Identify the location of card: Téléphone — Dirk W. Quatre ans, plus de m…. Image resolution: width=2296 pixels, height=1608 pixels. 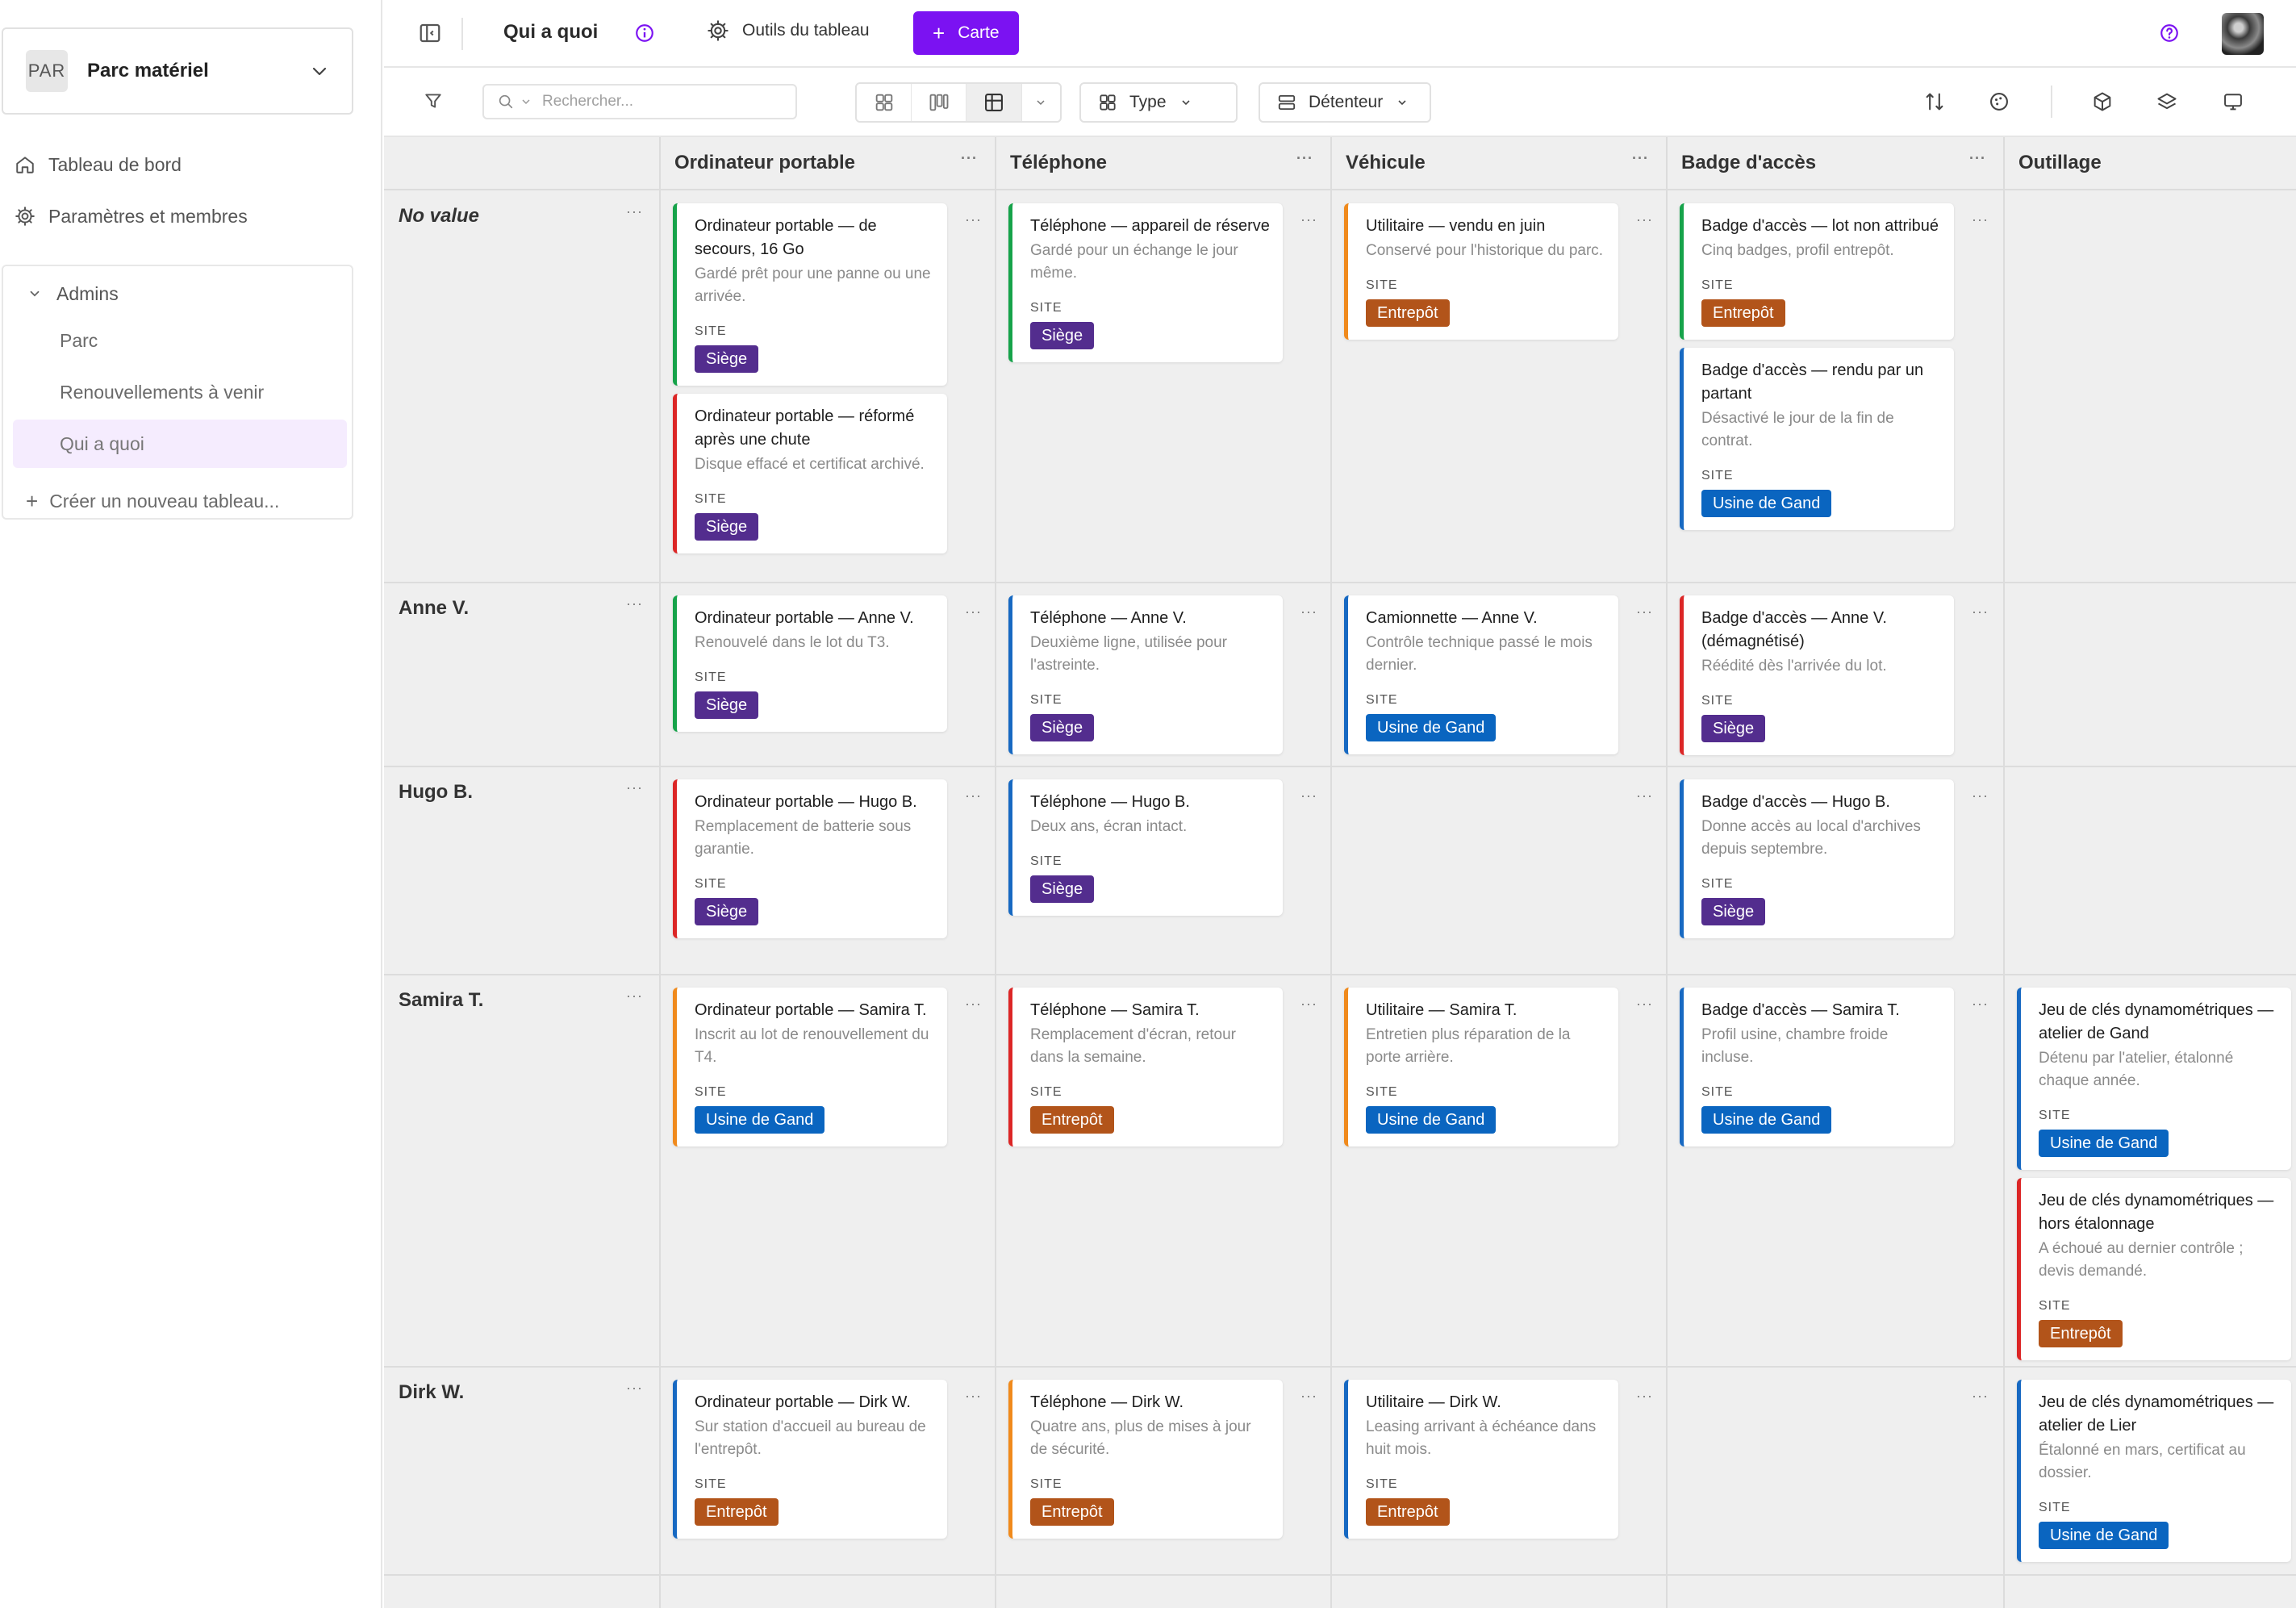
(1145, 1459).